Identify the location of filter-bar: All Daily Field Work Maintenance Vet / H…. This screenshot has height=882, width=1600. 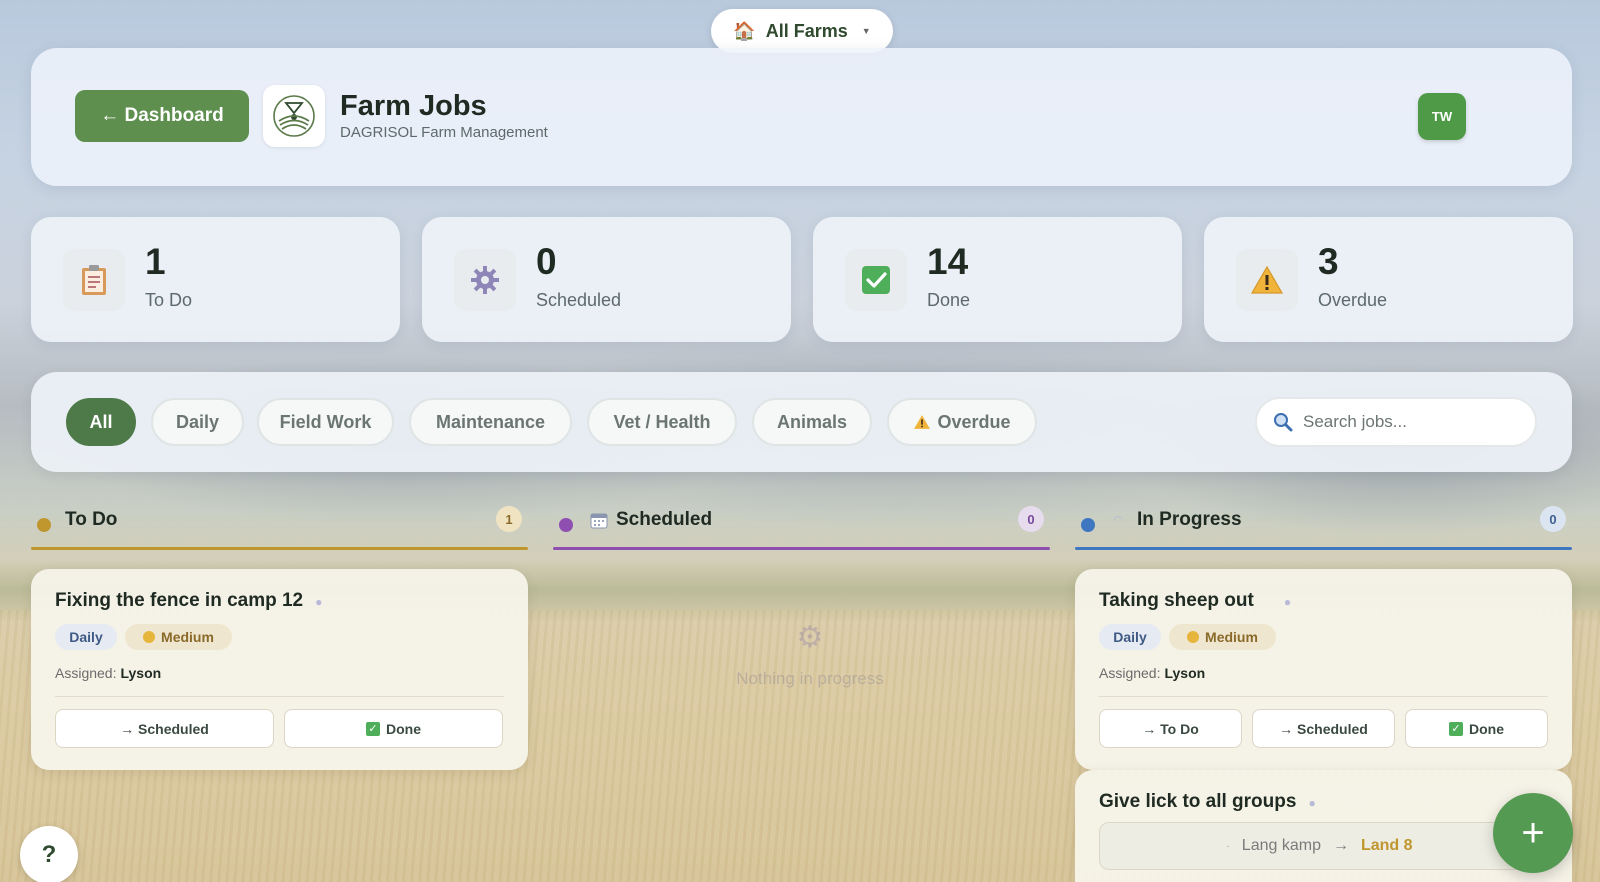
(801, 422).